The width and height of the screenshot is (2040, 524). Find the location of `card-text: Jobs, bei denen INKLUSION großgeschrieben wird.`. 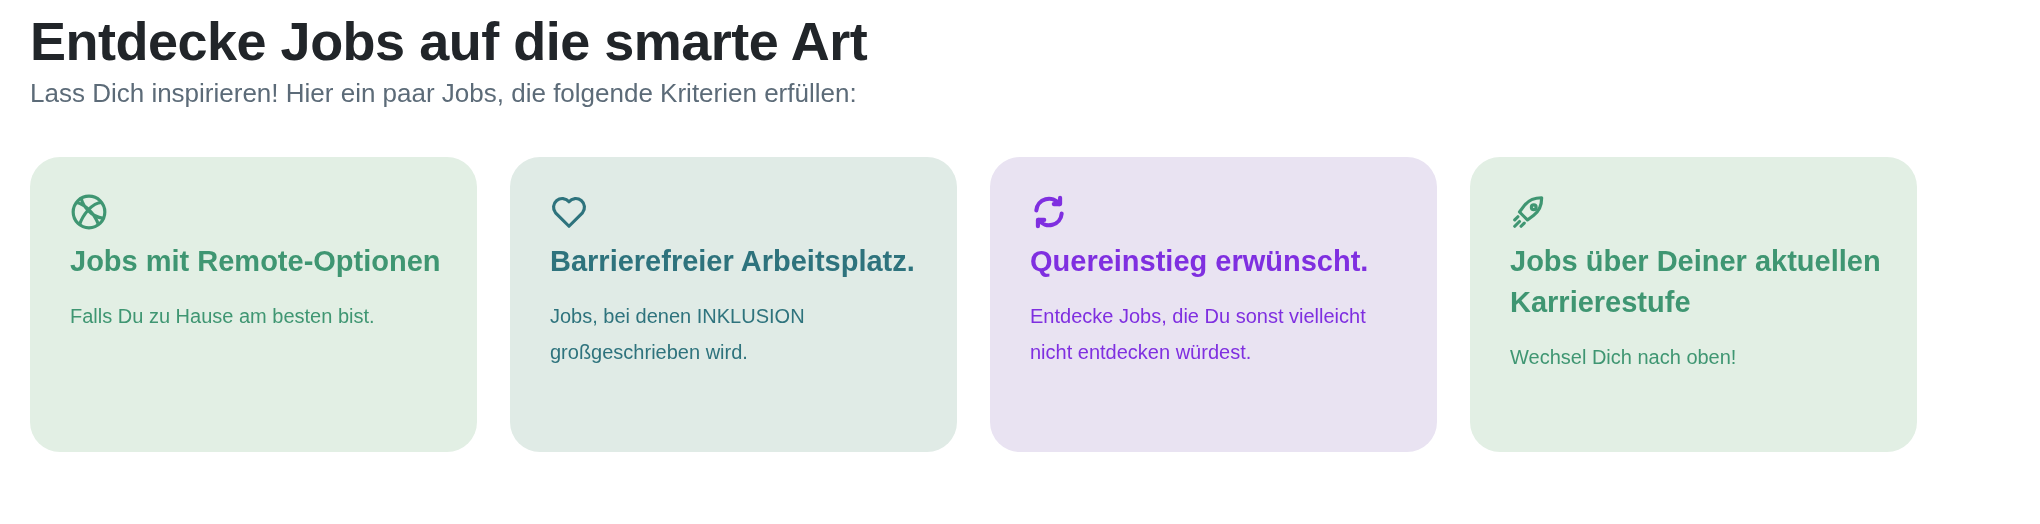

card-text: Jobs, bei denen INKLUSION großgeschrieben wird. is located at coordinates (678, 334).